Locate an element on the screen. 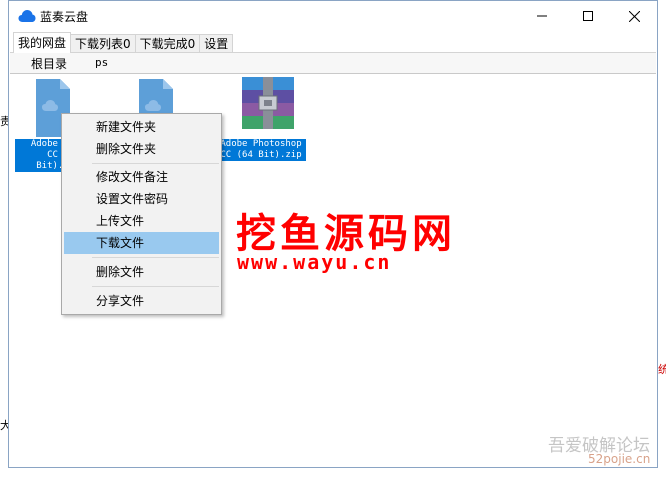  breadcrumb-root: 根目录 is located at coordinates (49, 63).